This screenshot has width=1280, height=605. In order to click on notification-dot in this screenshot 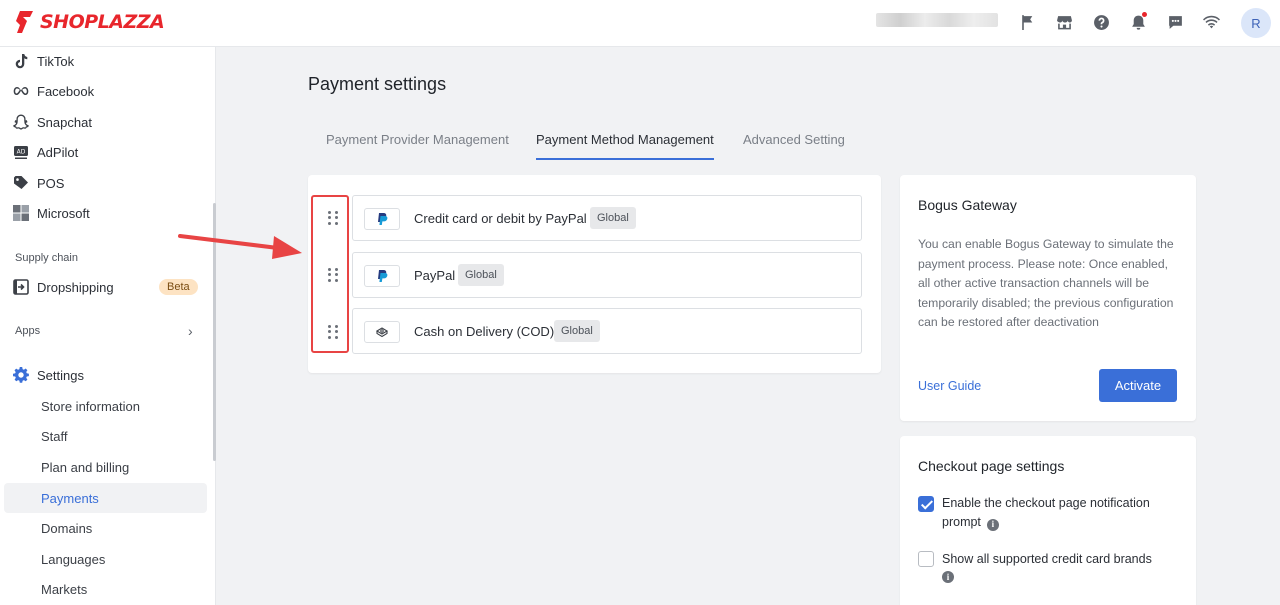, I will do `click(1144, 14)`.